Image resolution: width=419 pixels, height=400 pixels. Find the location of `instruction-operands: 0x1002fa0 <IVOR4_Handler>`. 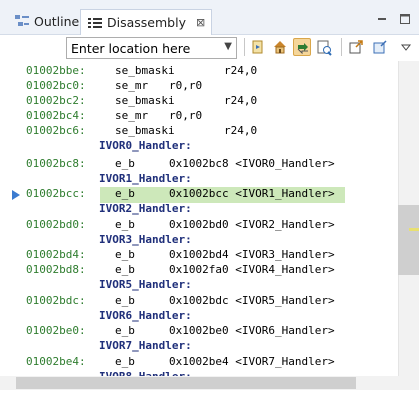

instruction-operands: 0x1002fa0 <IVOR4_Handler> is located at coordinates (252, 269).